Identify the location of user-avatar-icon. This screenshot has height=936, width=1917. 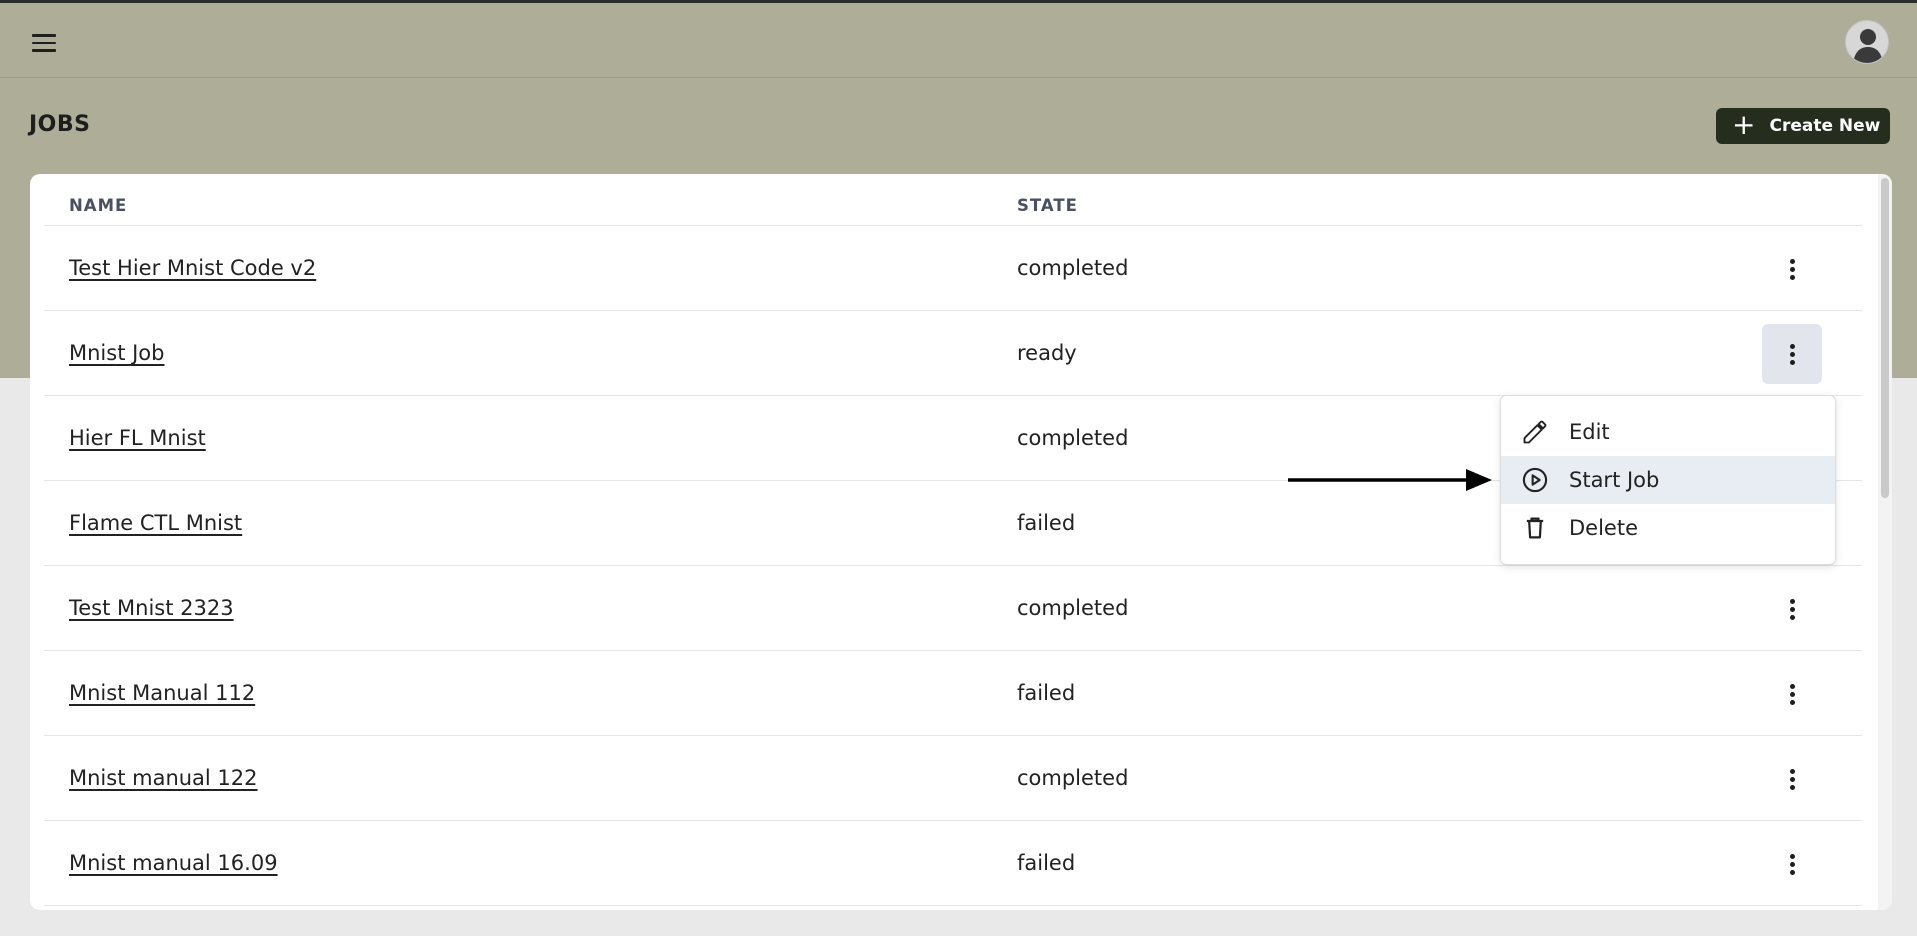
(1867, 42).